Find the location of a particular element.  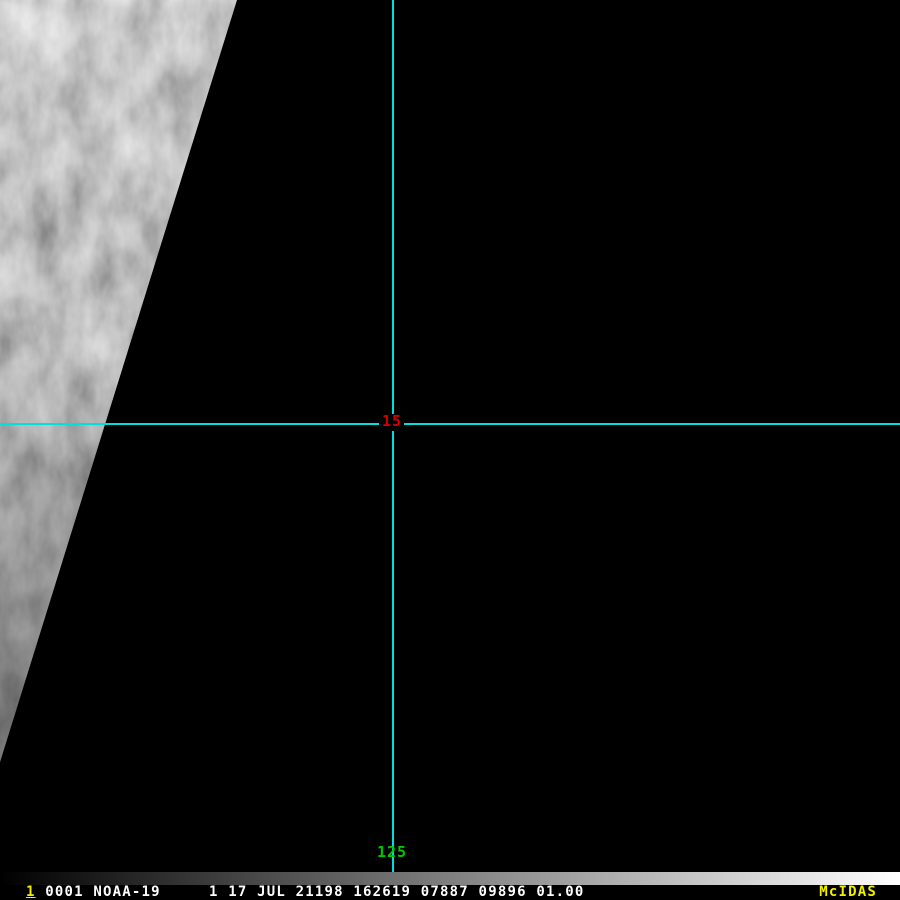

frame-number: 1 is located at coordinates (31, 892).